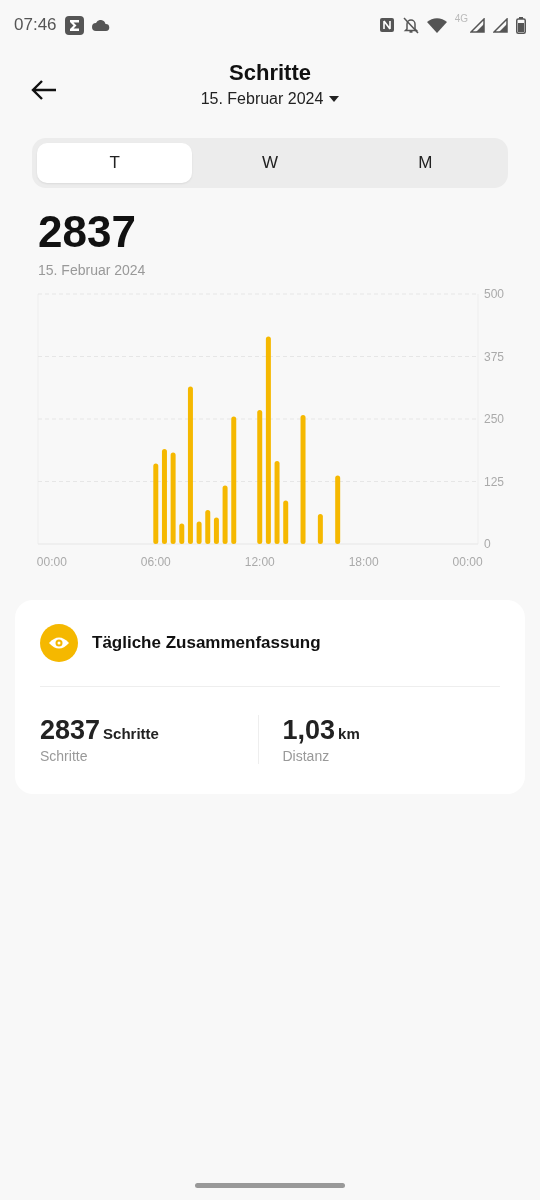 This screenshot has width=540, height=1200. I want to click on period-tab: M, so click(425, 163).